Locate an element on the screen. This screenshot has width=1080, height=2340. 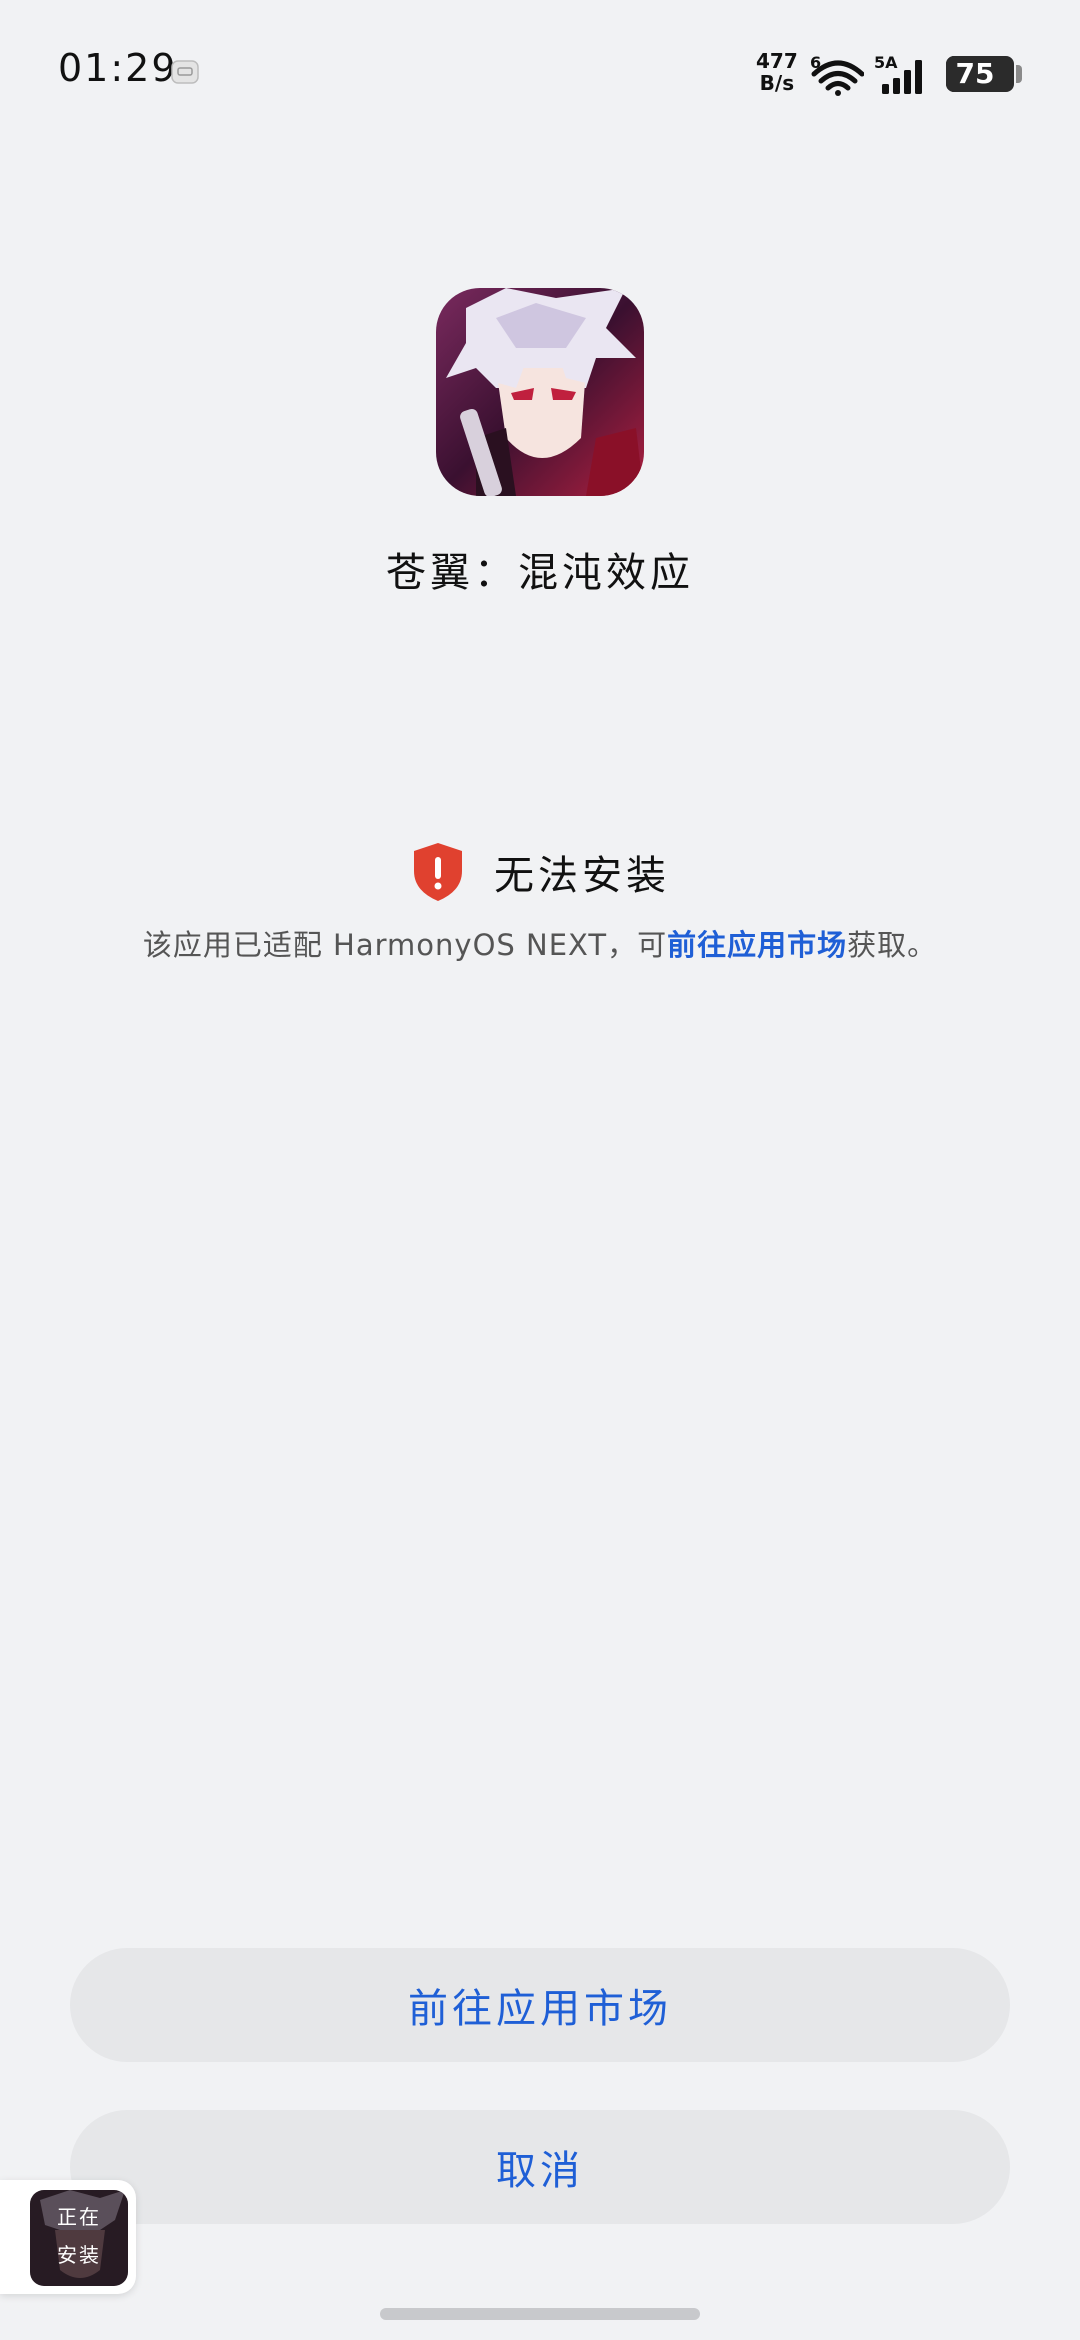
description-suffix: 获取。 is located at coordinates (892, 945).